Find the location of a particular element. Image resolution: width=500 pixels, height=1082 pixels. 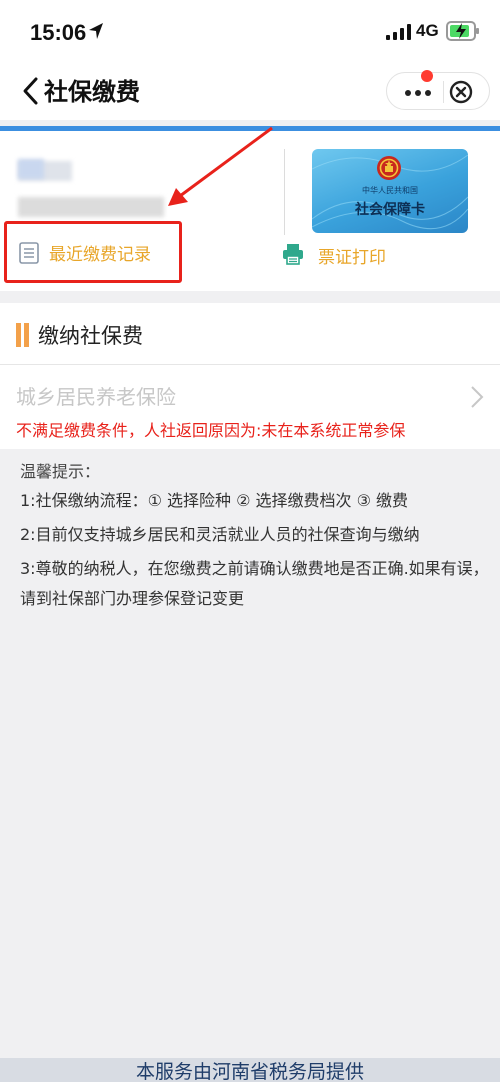

social-security-card-image: 中华人民共和国 社会保障卡 is located at coordinates (390, 191).